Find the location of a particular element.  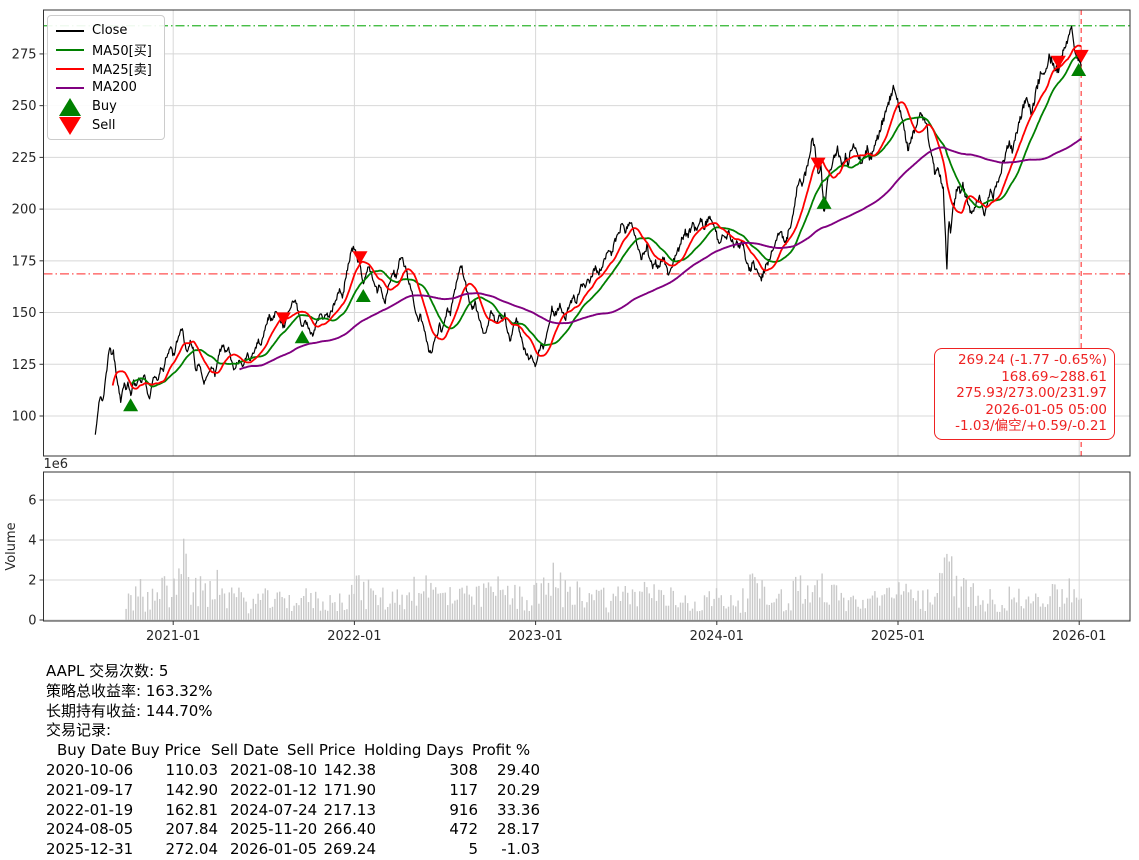

trade-row: 2022-01-19 162.81 2024-07-24 217.13 916 33.36 is located at coordinates (569, 811).